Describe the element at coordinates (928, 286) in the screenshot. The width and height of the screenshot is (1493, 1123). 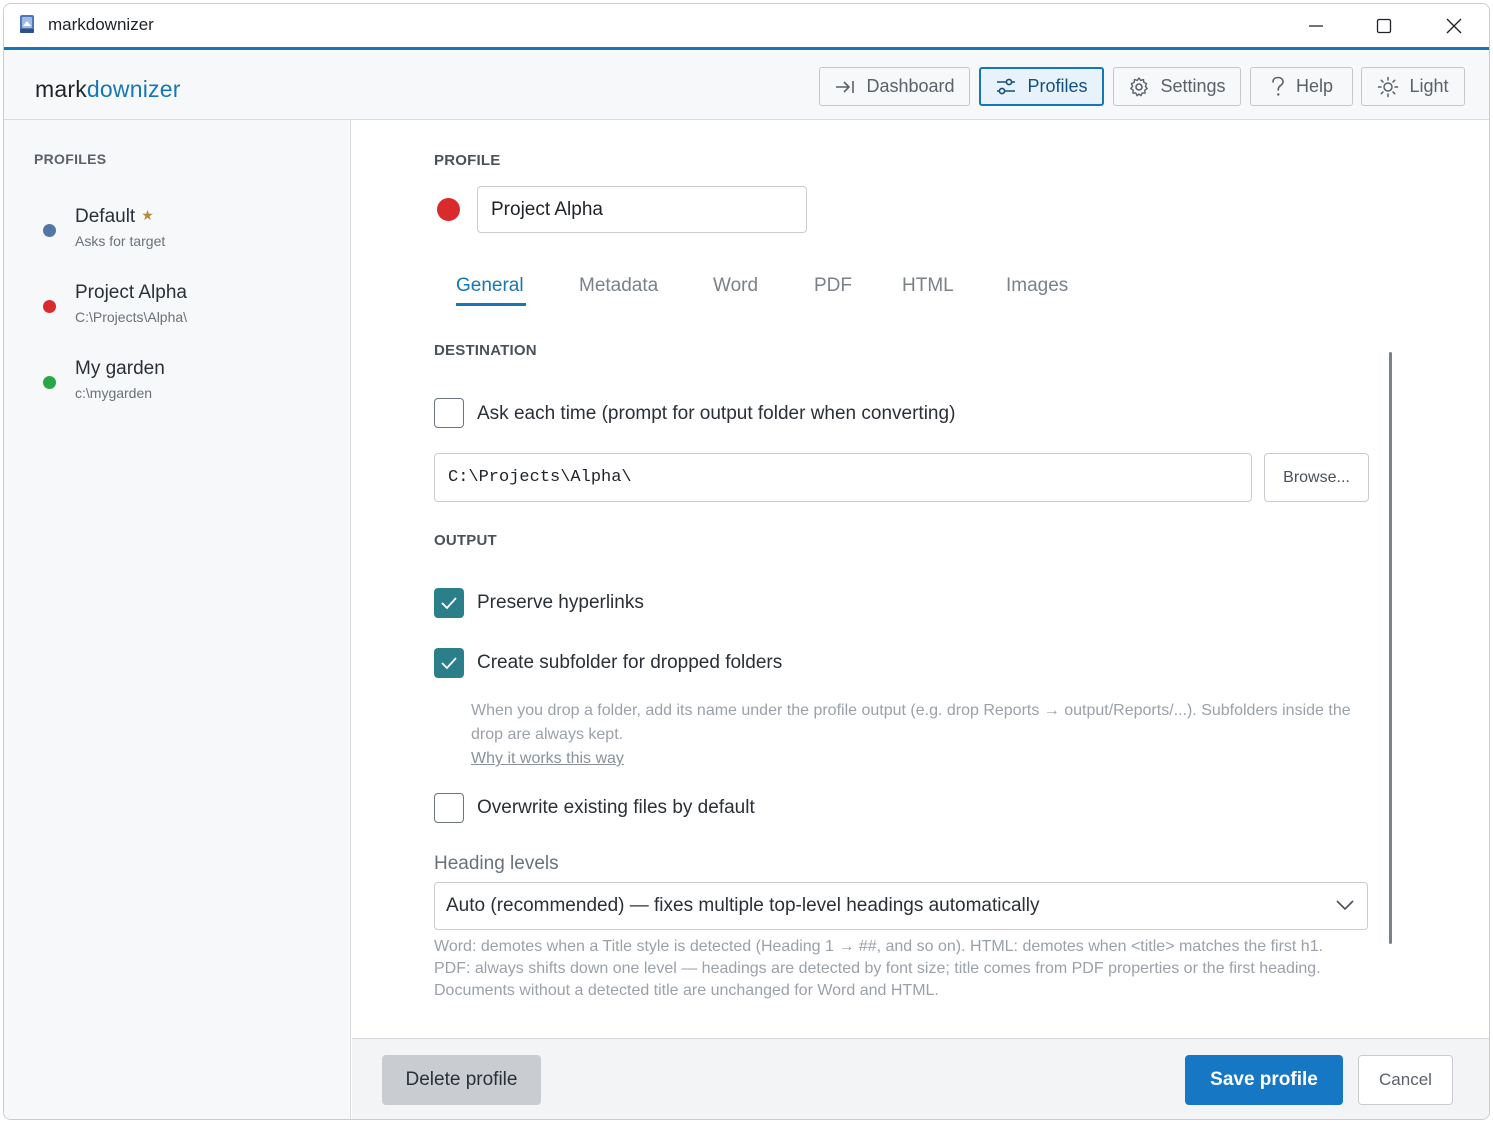
I see `tab-html: HTML` at that location.